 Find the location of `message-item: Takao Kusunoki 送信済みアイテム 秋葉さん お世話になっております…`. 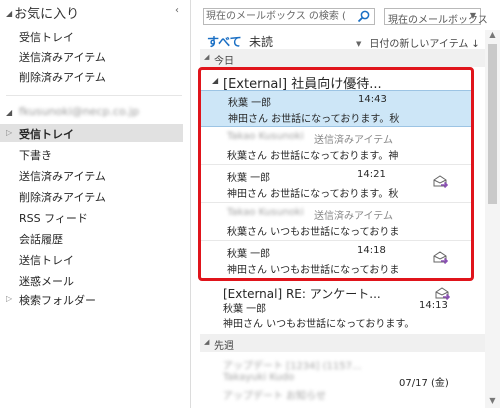

message-item: Takao Kusunoki 送信済みアイテム 秋葉さん お世話になっております… is located at coordinates (336, 146).